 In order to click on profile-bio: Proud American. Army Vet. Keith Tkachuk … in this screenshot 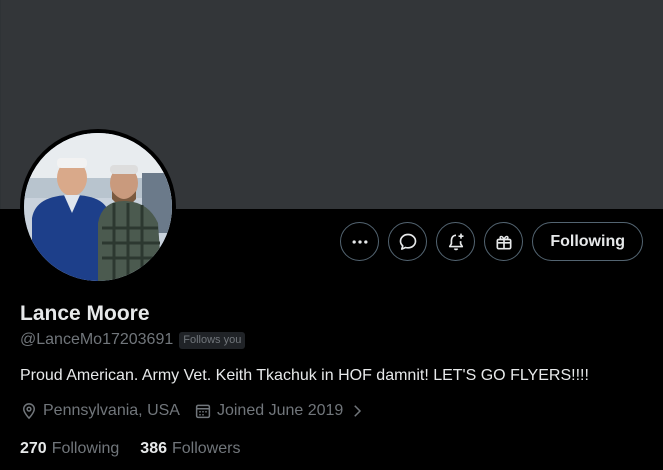, I will do `click(304, 375)`.